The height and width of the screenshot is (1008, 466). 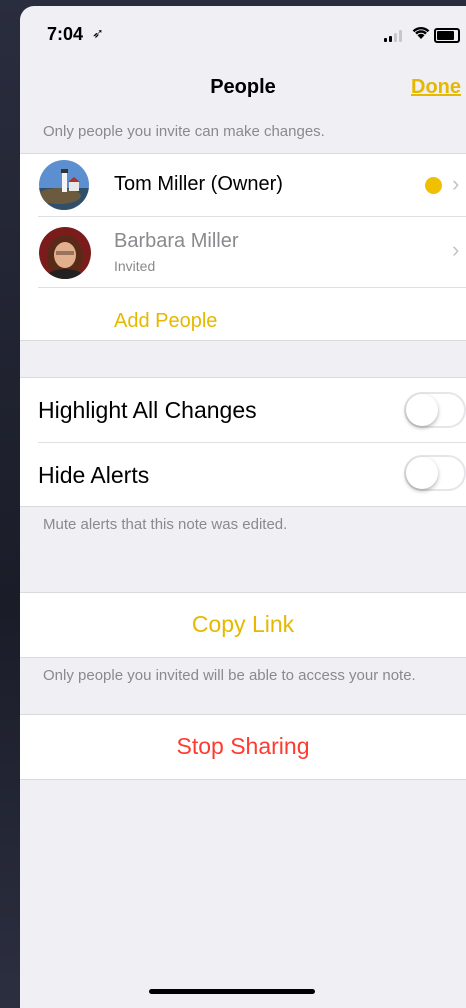 What do you see at coordinates (421, 35) in the screenshot?
I see `wifi-icon` at bounding box center [421, 35].